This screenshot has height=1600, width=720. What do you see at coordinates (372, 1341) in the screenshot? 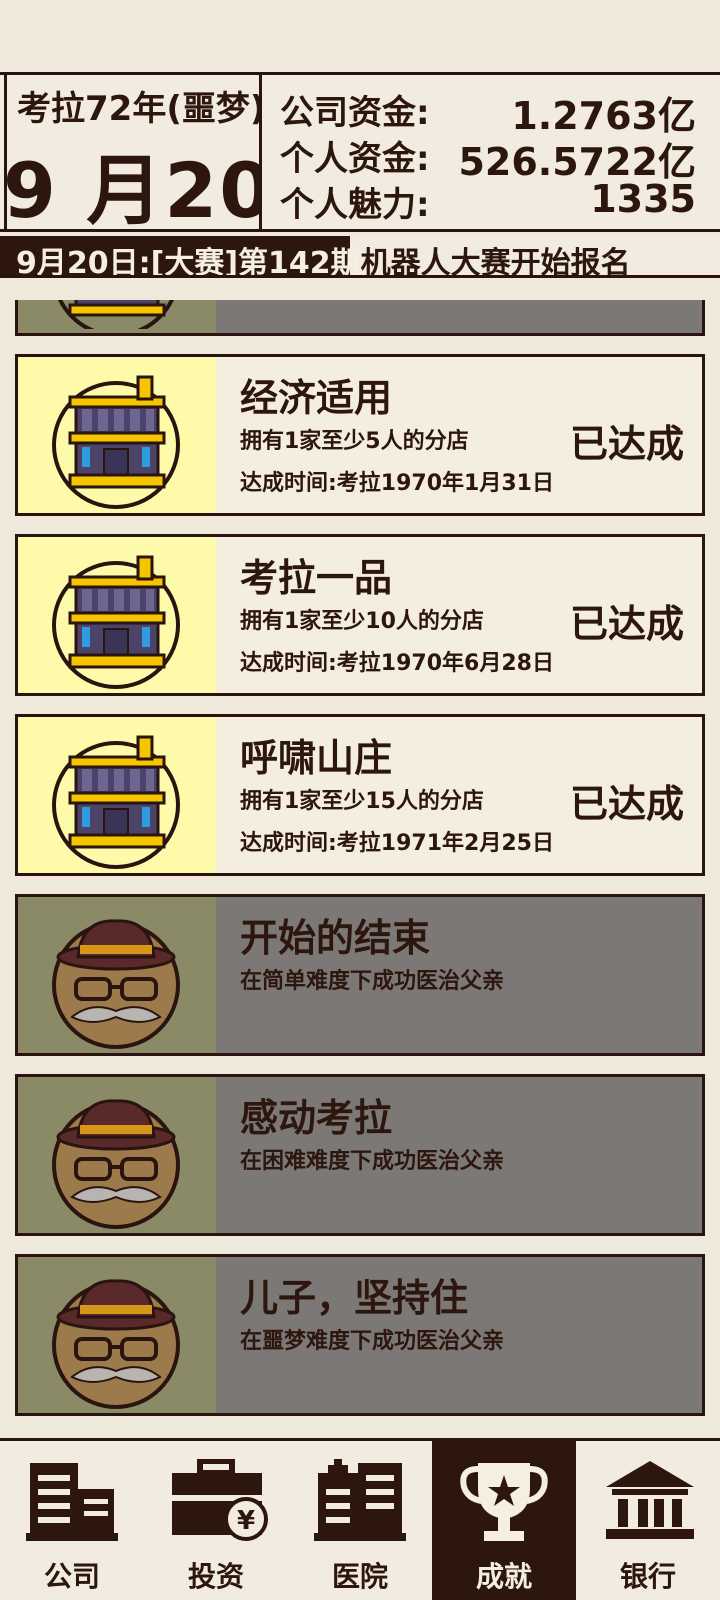
I see `achievement-desc: 在噩梦难度下成功医治父亲` at bounding box center [372, 1341].